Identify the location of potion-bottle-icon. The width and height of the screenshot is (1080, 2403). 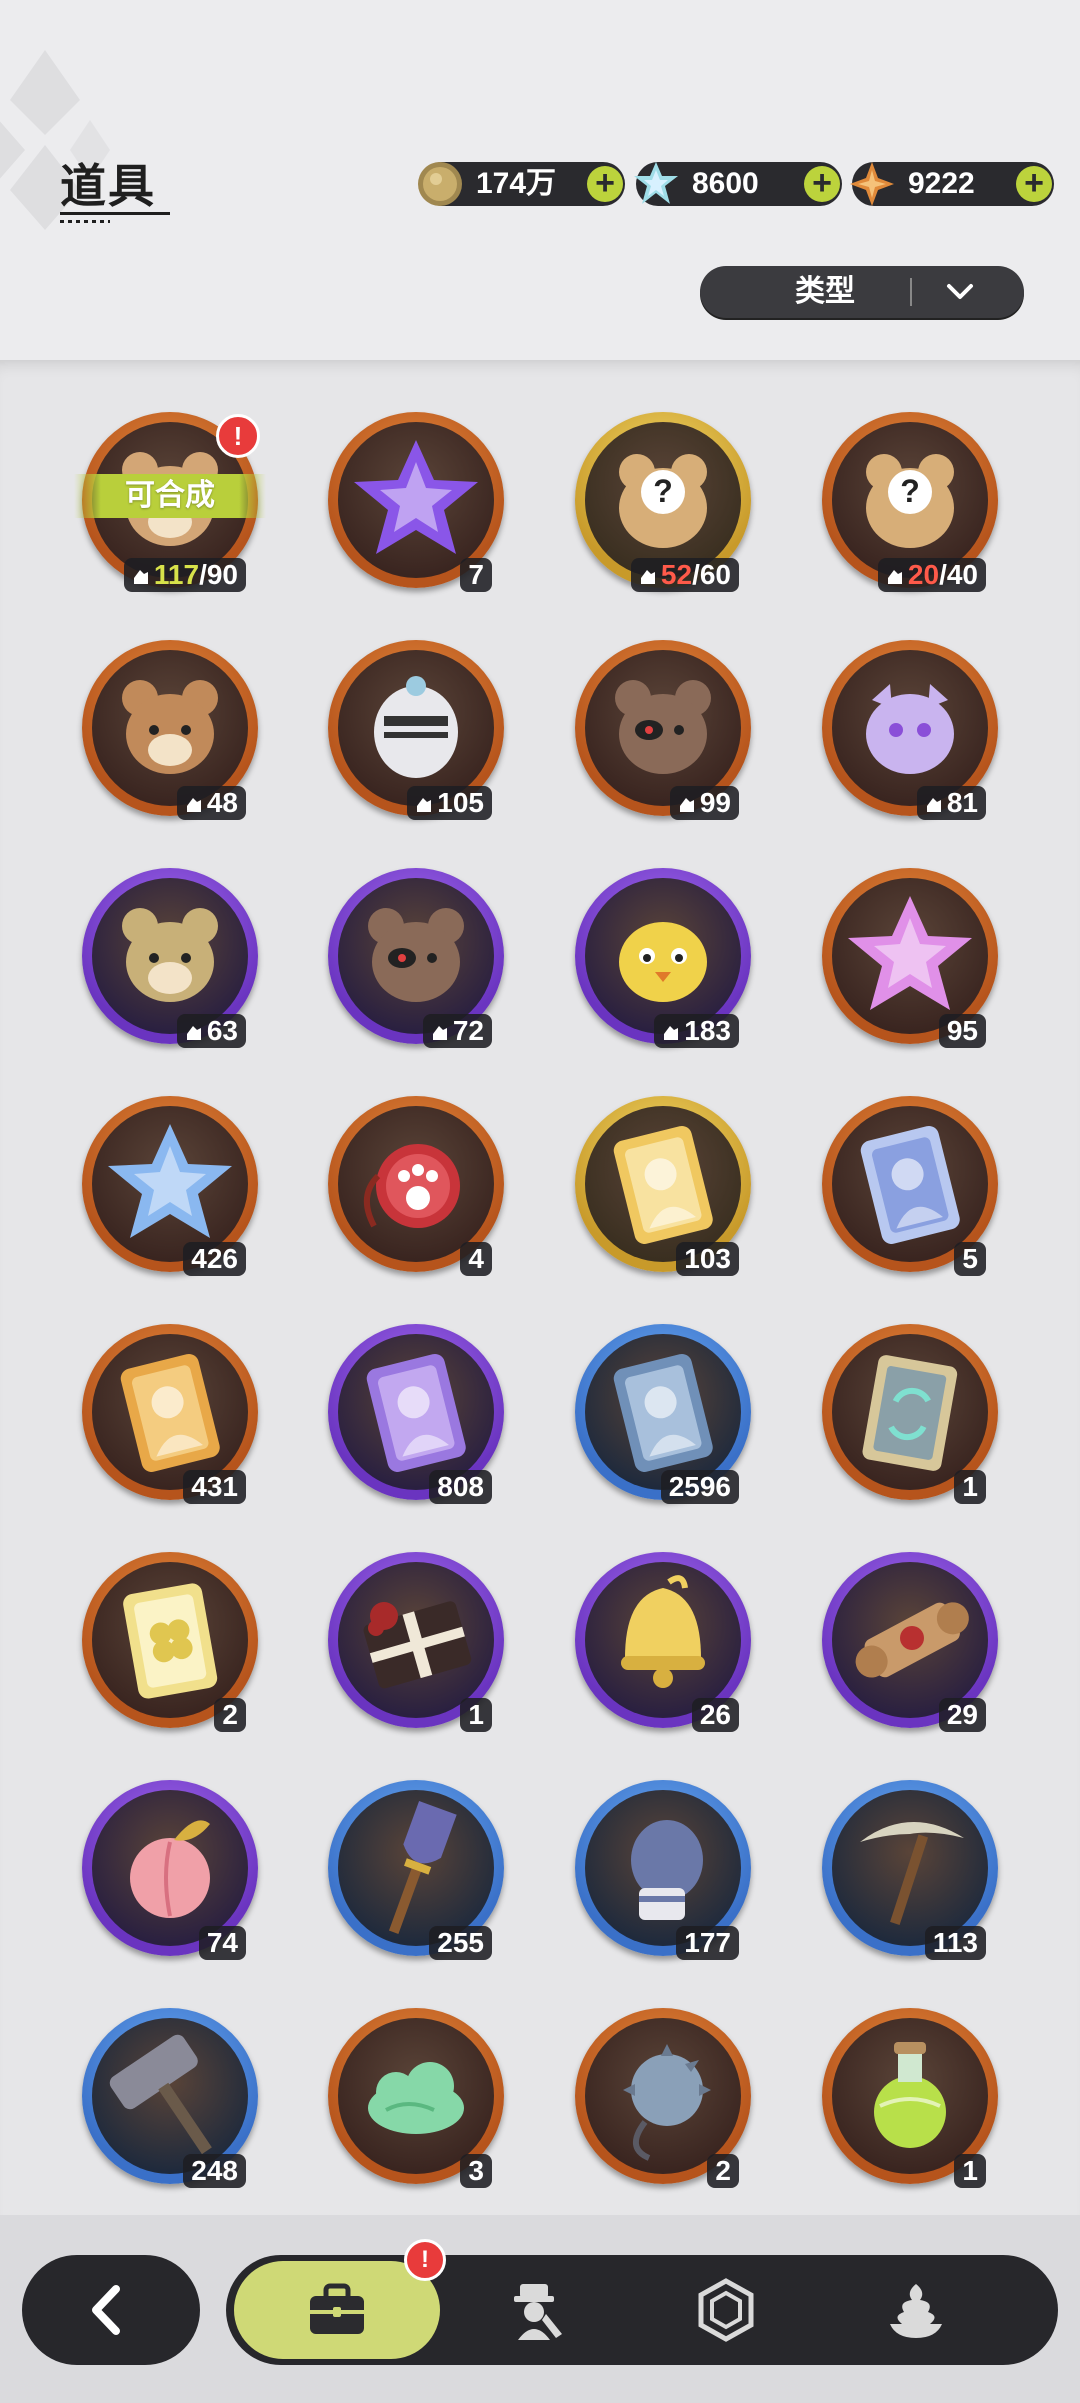
(910, 2095).